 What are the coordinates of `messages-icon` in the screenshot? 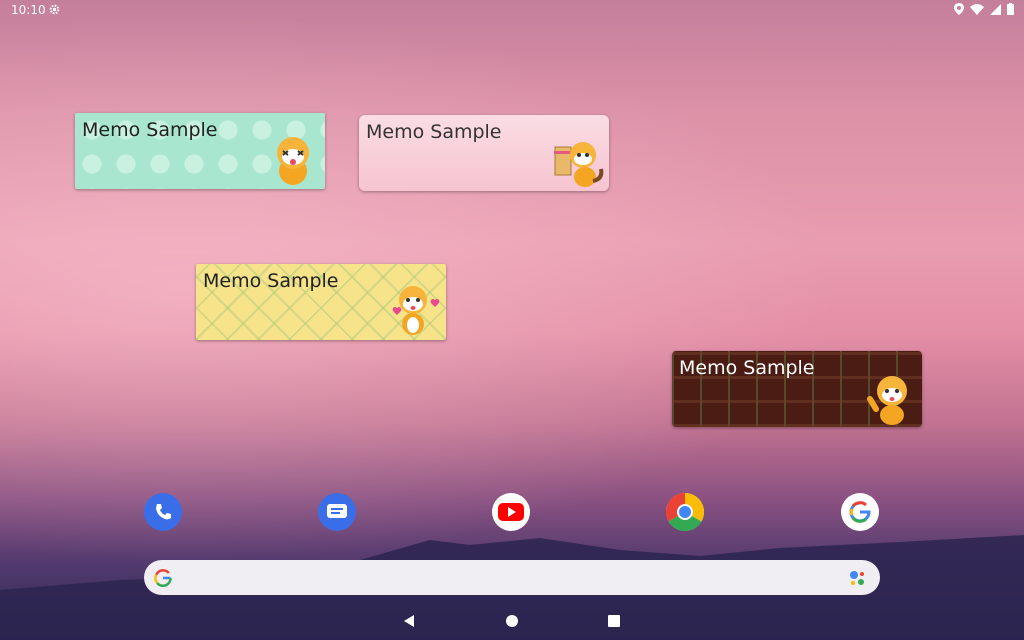 It's located at (337, 512).